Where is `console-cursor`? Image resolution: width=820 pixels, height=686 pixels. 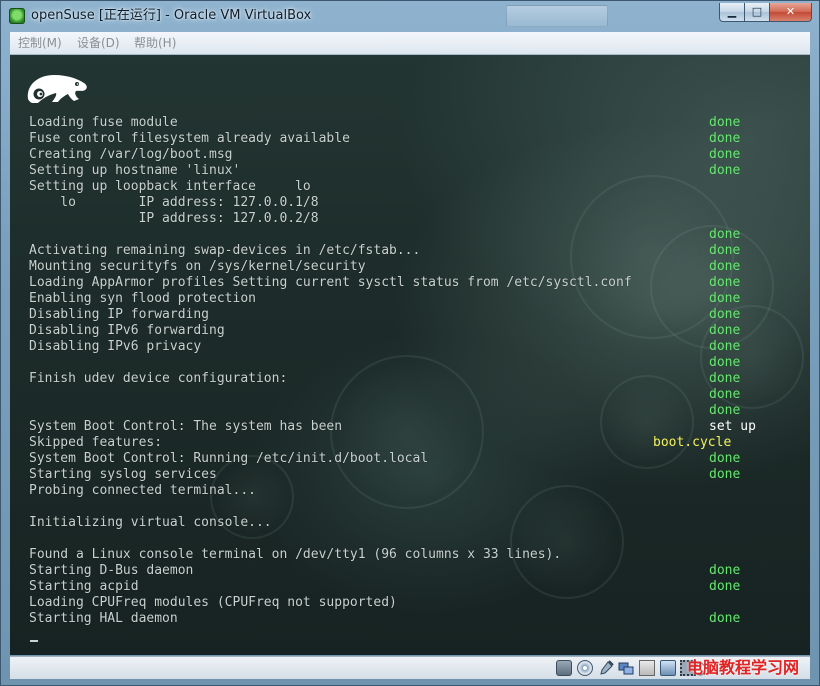 console-cursor is located at coordinates (34, 641).